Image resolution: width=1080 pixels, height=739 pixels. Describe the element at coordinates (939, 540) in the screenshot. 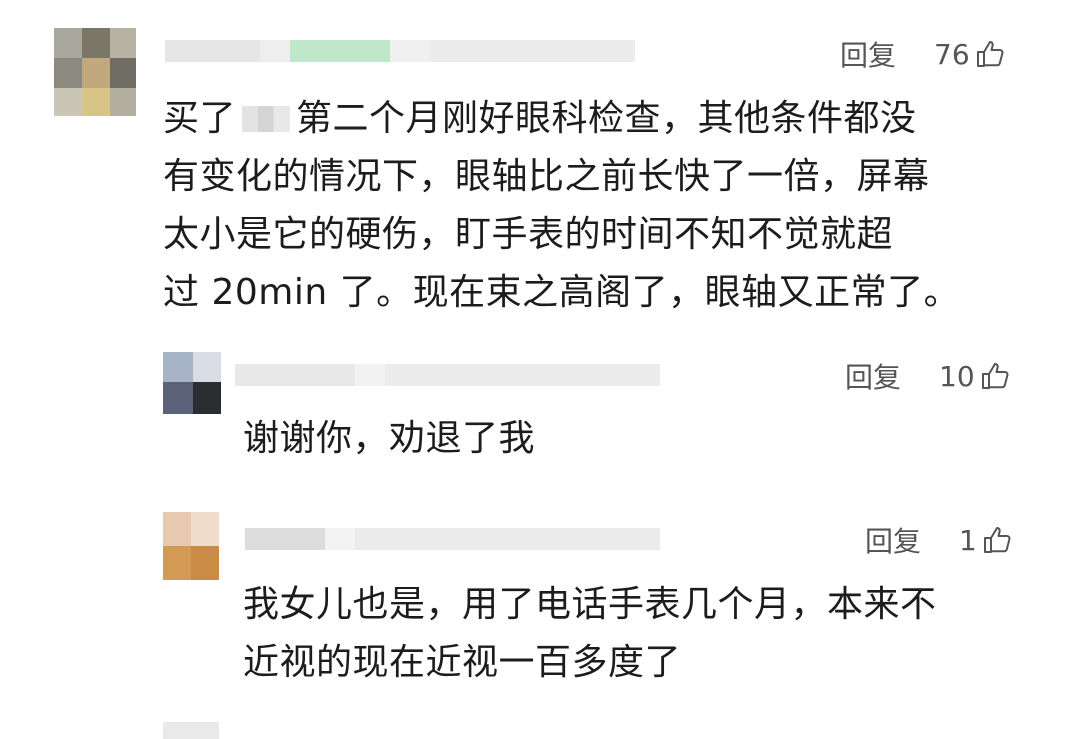

I see `comment-meta: 回复 1` at that location.